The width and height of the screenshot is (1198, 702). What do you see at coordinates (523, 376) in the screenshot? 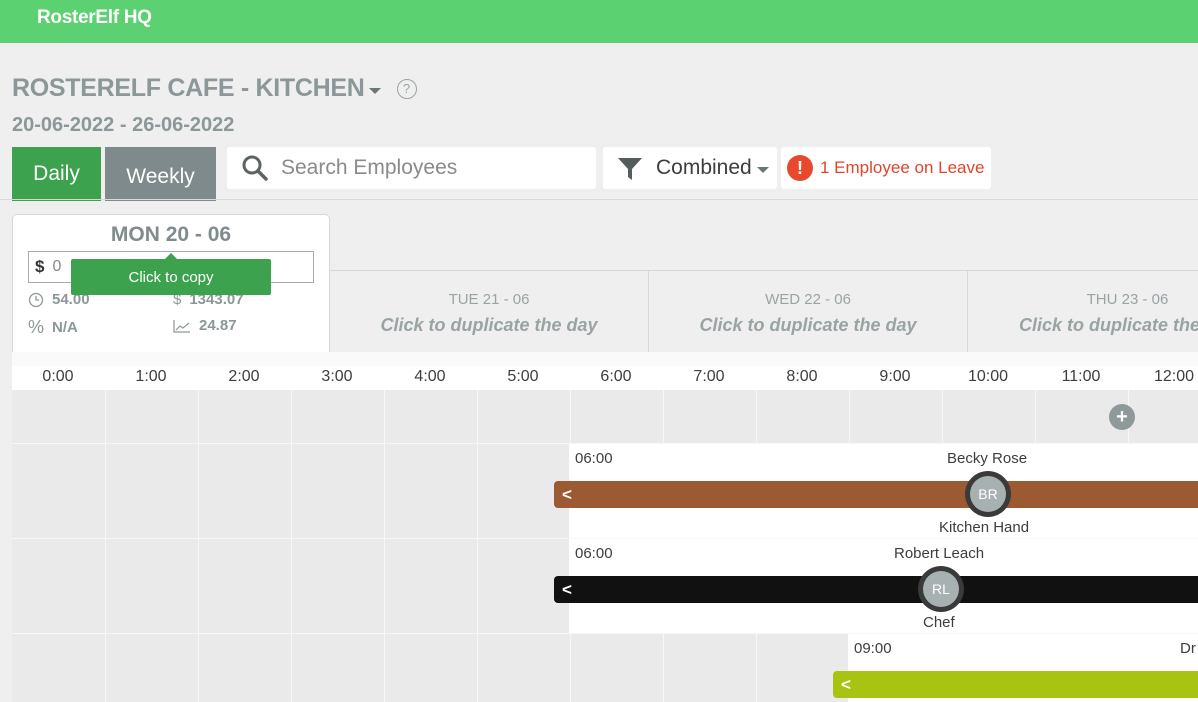
I see `hour-label: 5:00` at bounding box center [523, 376].